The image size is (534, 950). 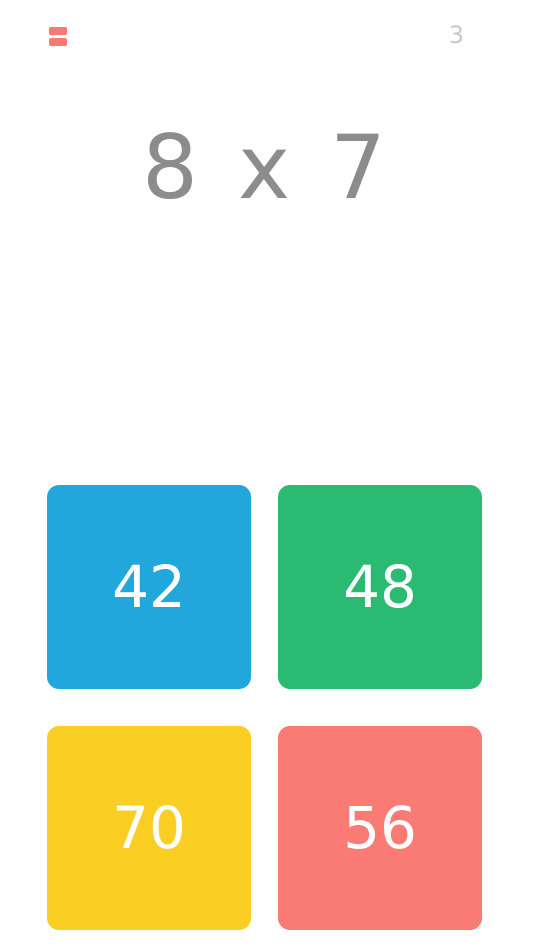 What do you see at coordinates (149, 587) in the screenshot?
I see `answer-button-1: 42` at bounding box center [149, 587].